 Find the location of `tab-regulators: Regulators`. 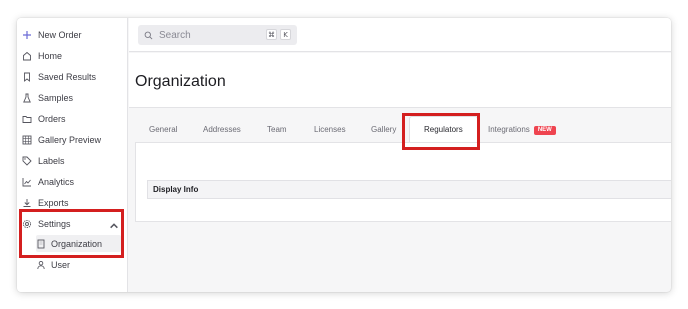

tab-regulators: Regulators is located at coordinates (443, 129).